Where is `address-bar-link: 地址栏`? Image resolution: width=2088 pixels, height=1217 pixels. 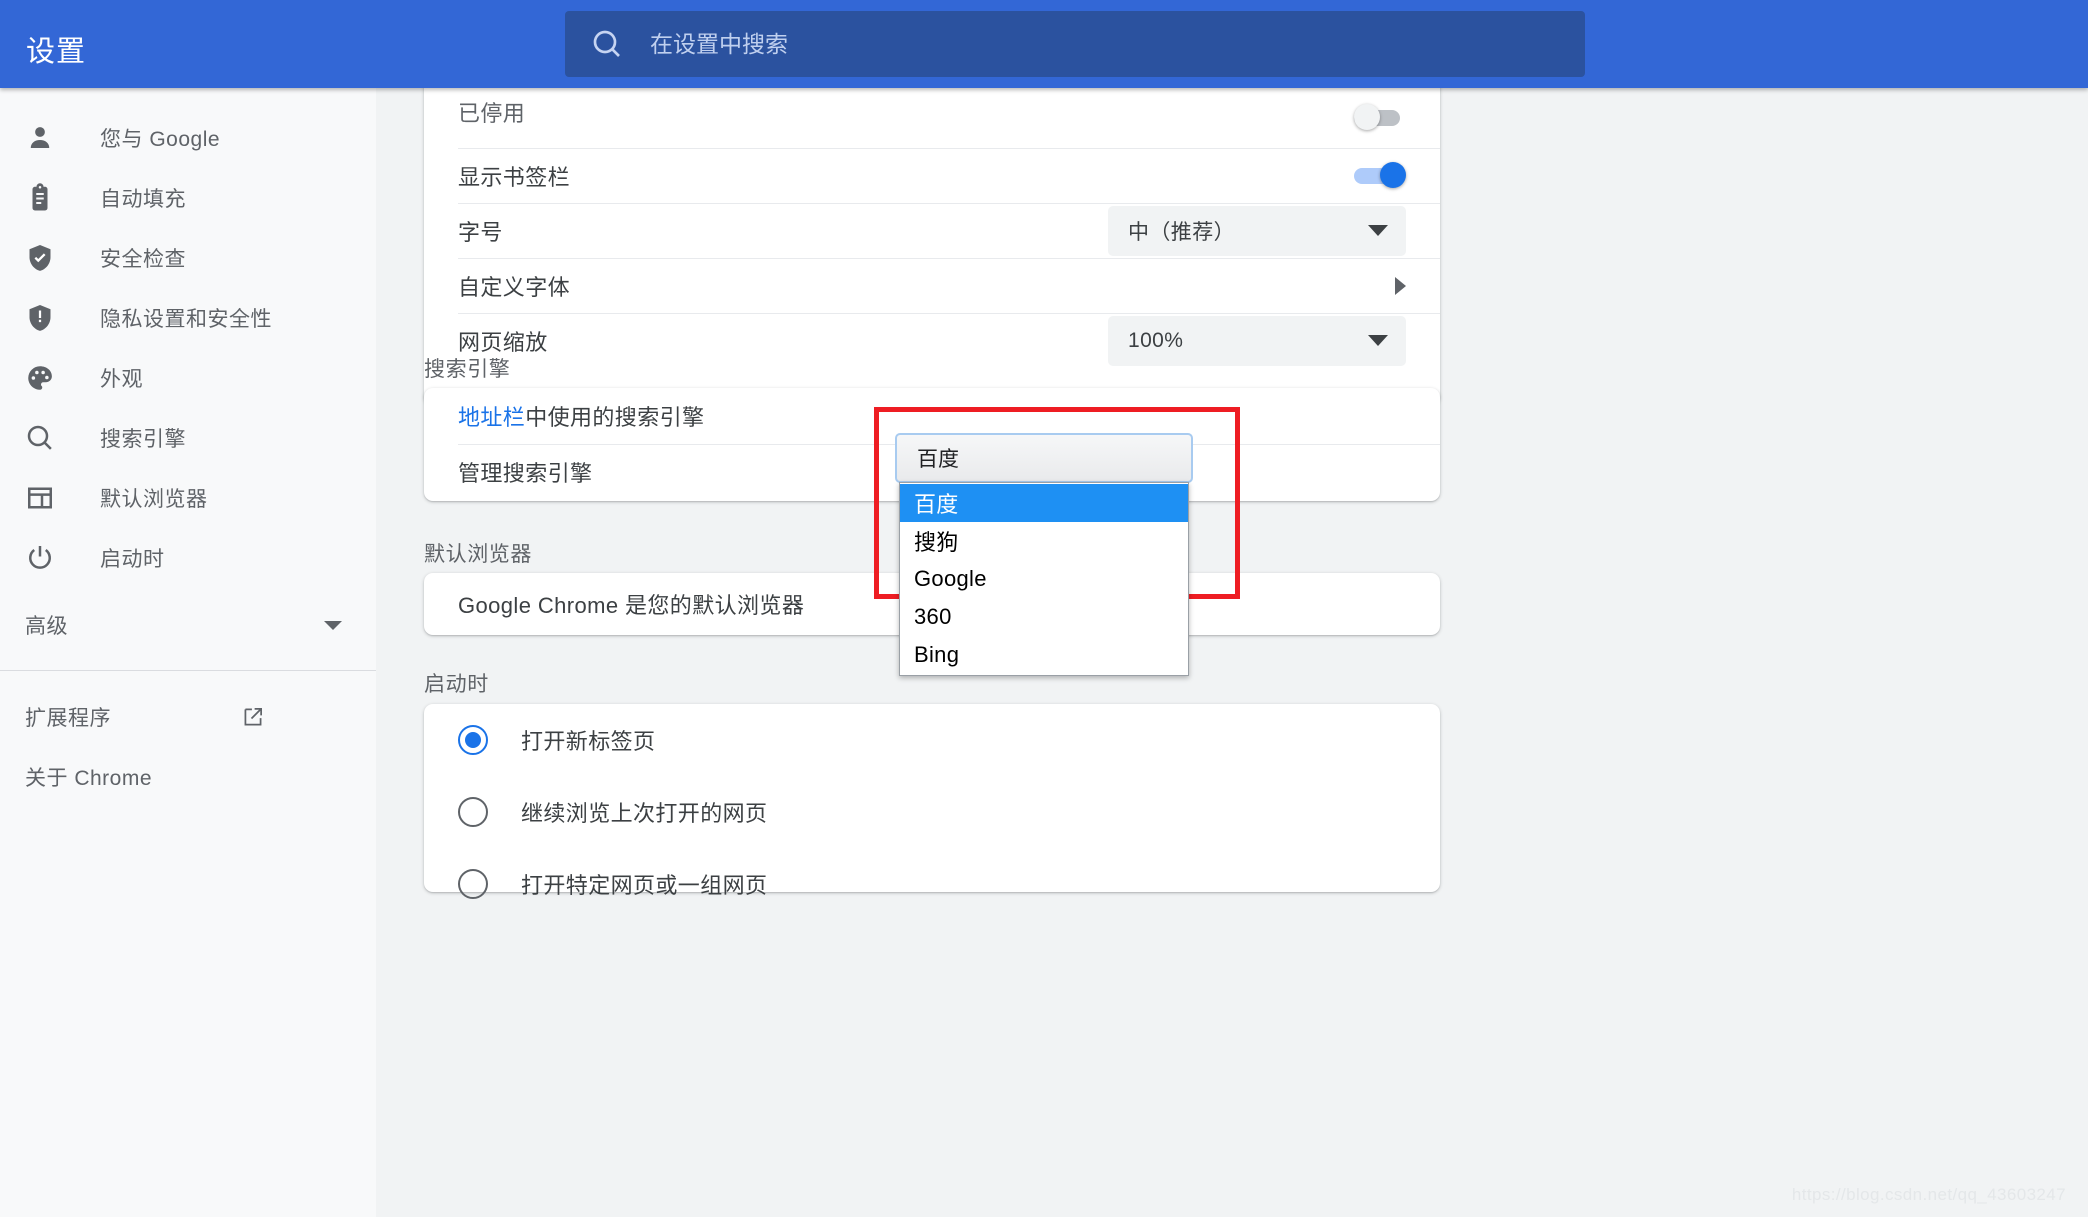 address-bar-link: 地址栏 is located at coordinates (491, 417).